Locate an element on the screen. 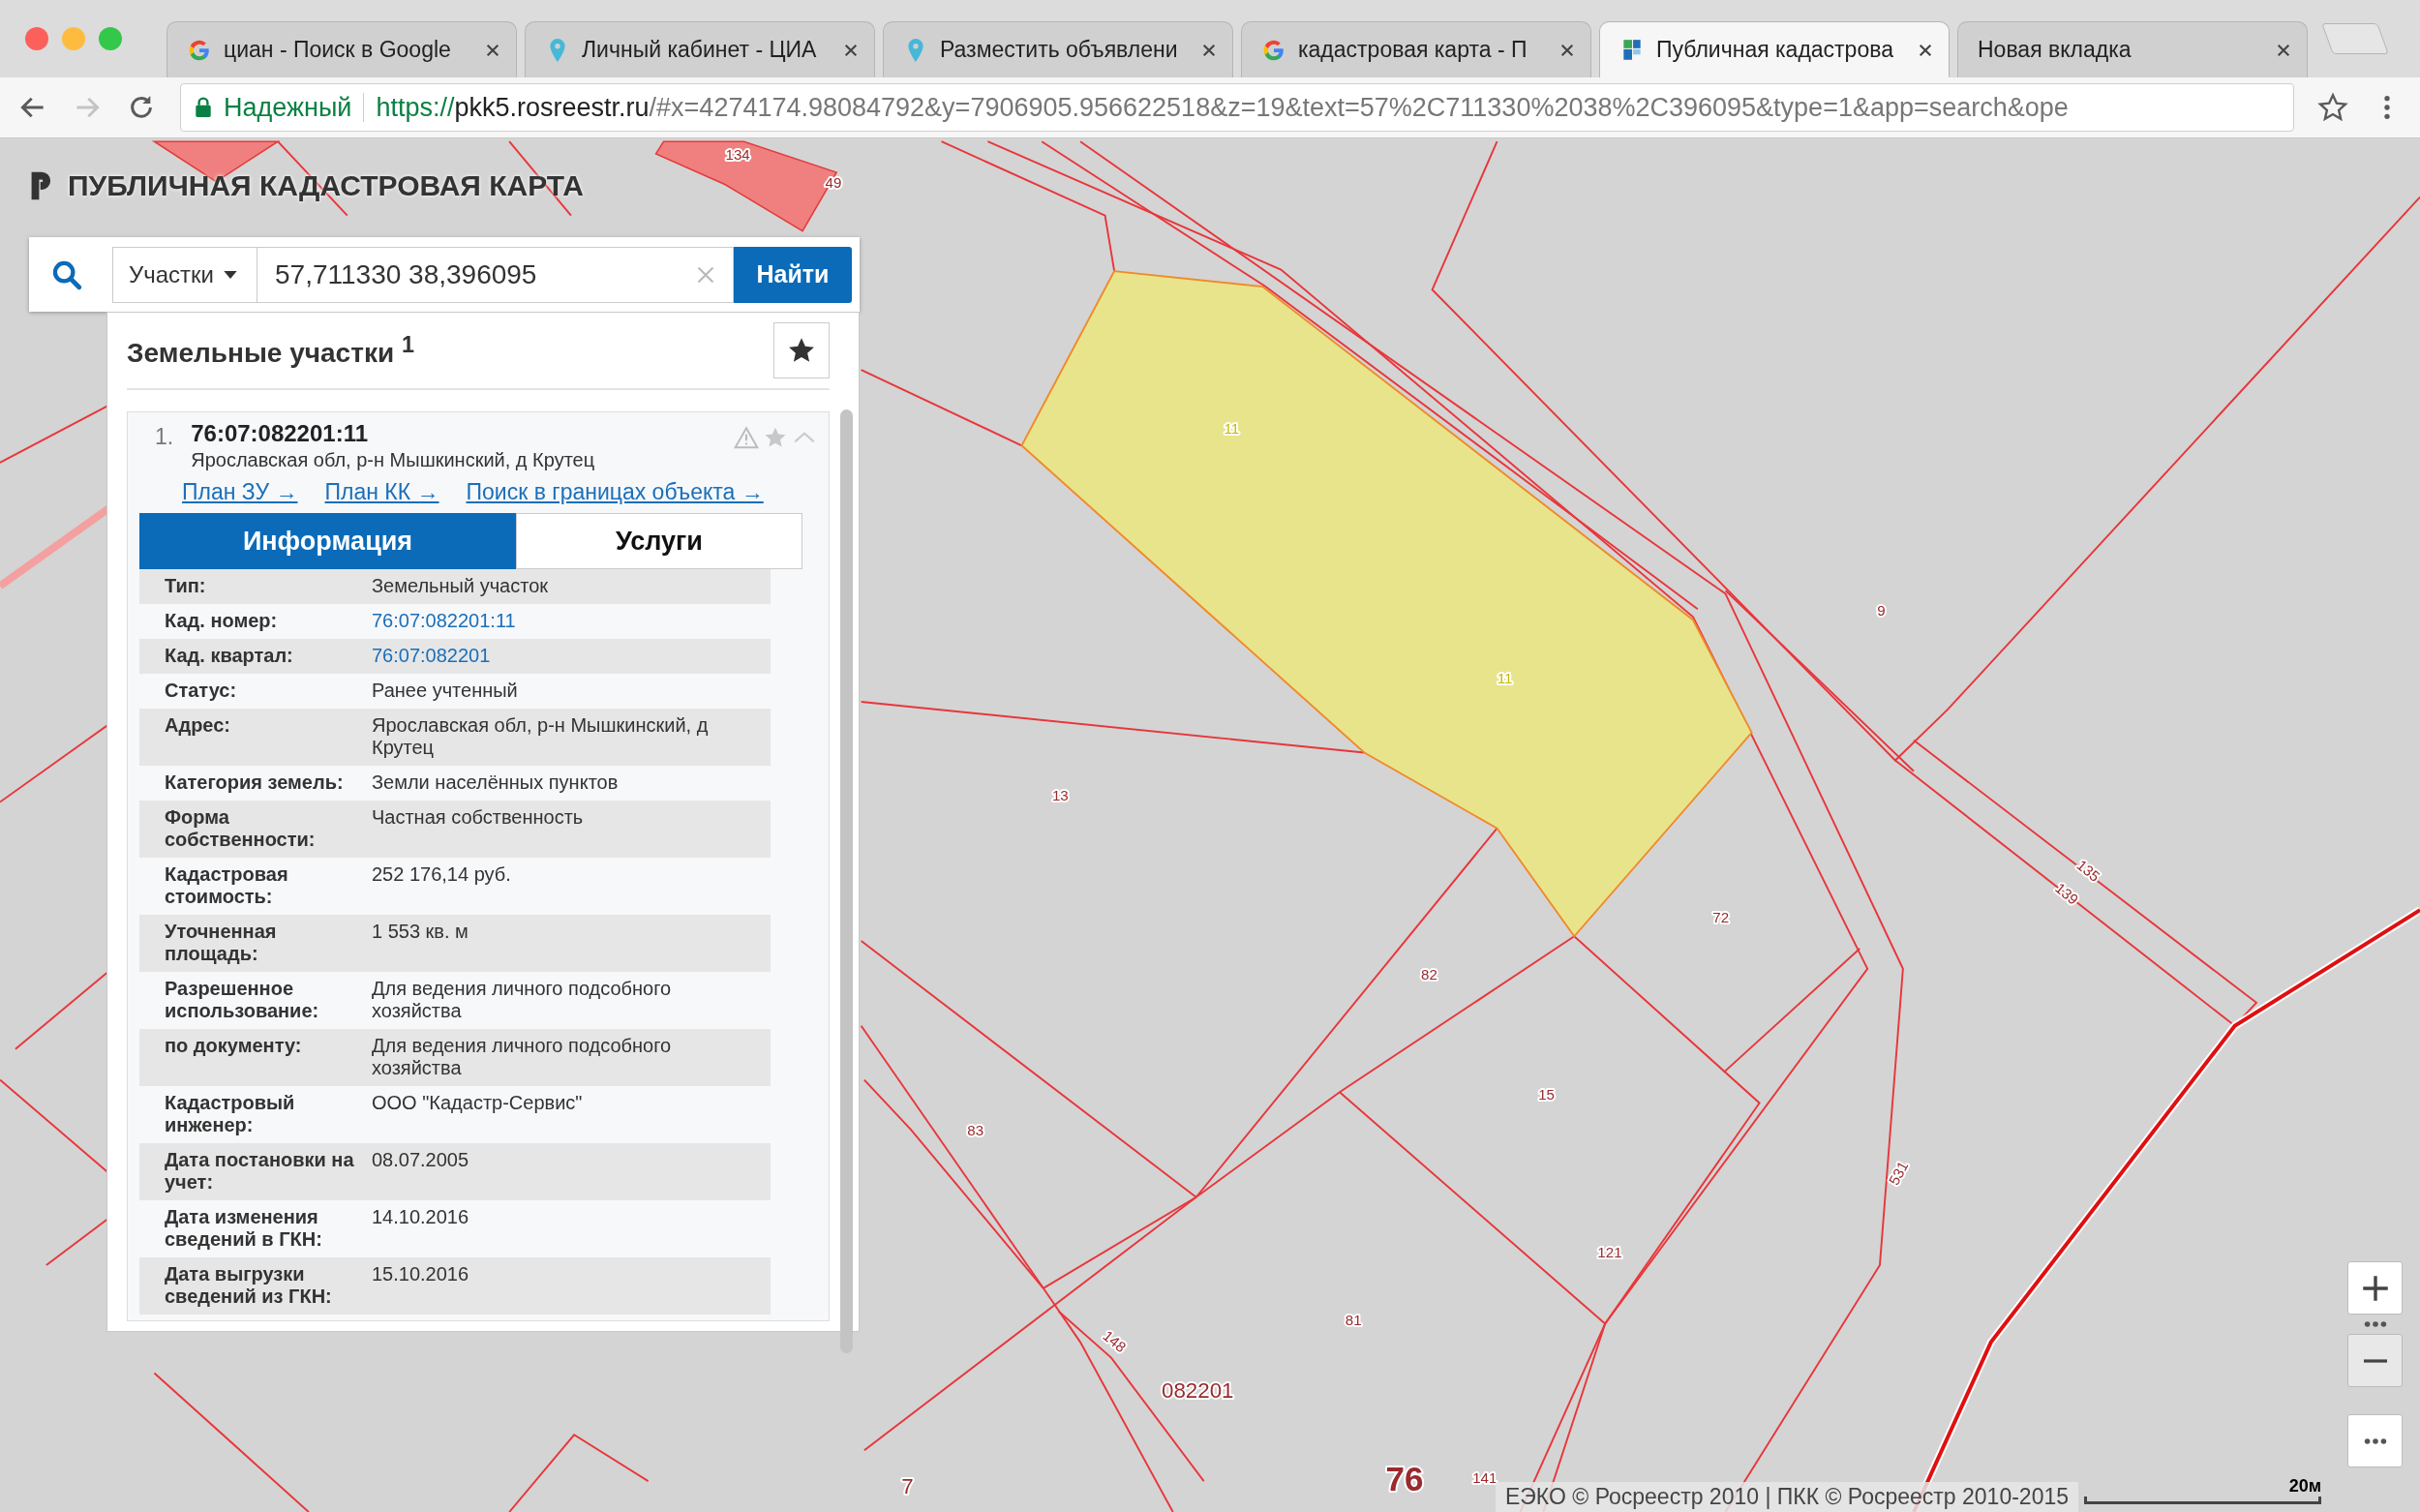  warning-icon is located at coordinates (746, 437).